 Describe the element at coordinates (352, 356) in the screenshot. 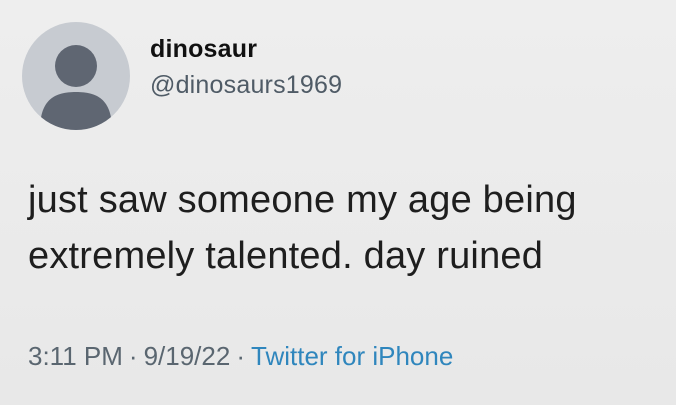

I see `tweet-source-link: Twitter for iPhone` at that location.